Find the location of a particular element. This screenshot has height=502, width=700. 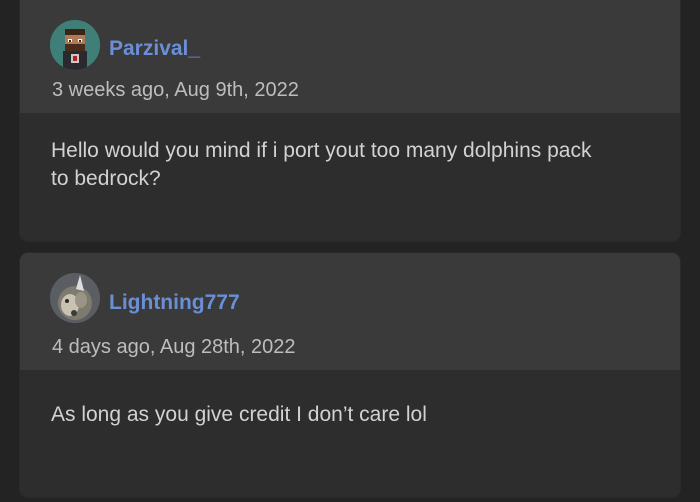

pixel-character-avatar-icon is located at coordinates (75, 45).